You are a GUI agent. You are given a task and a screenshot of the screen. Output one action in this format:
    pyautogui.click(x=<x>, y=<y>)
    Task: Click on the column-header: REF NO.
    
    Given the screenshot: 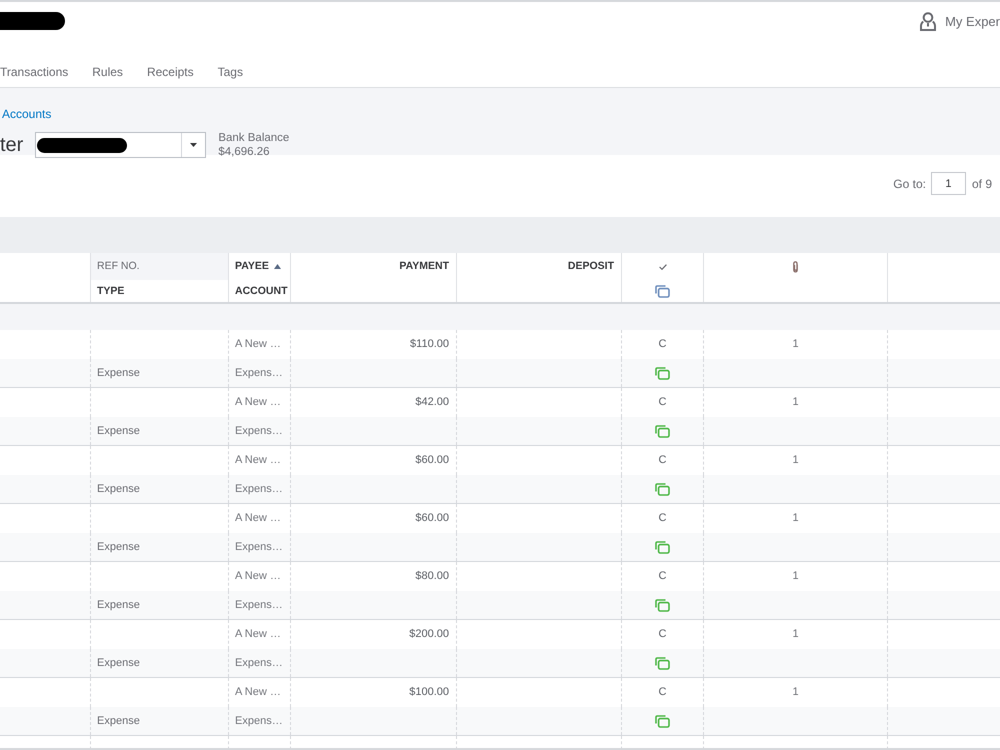 What is the action you would take?
    pyautogui.click(x=159, y=266)
    